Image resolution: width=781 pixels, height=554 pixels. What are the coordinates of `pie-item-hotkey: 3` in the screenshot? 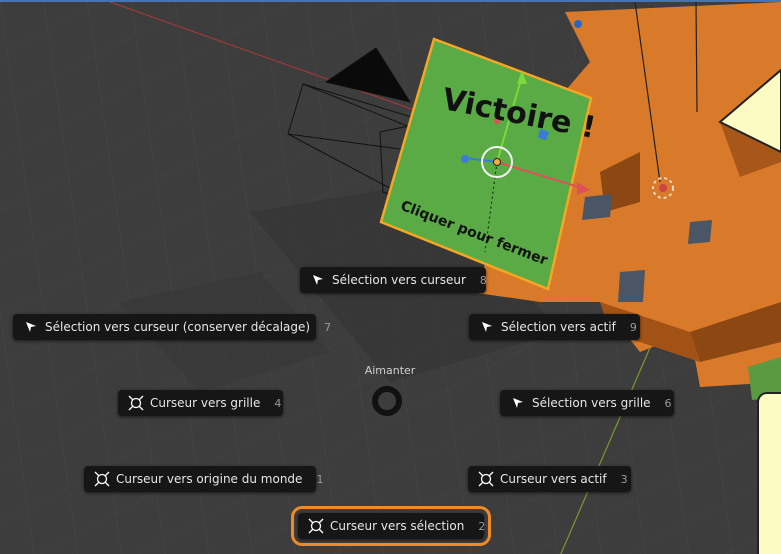 It's located at (624, 479).